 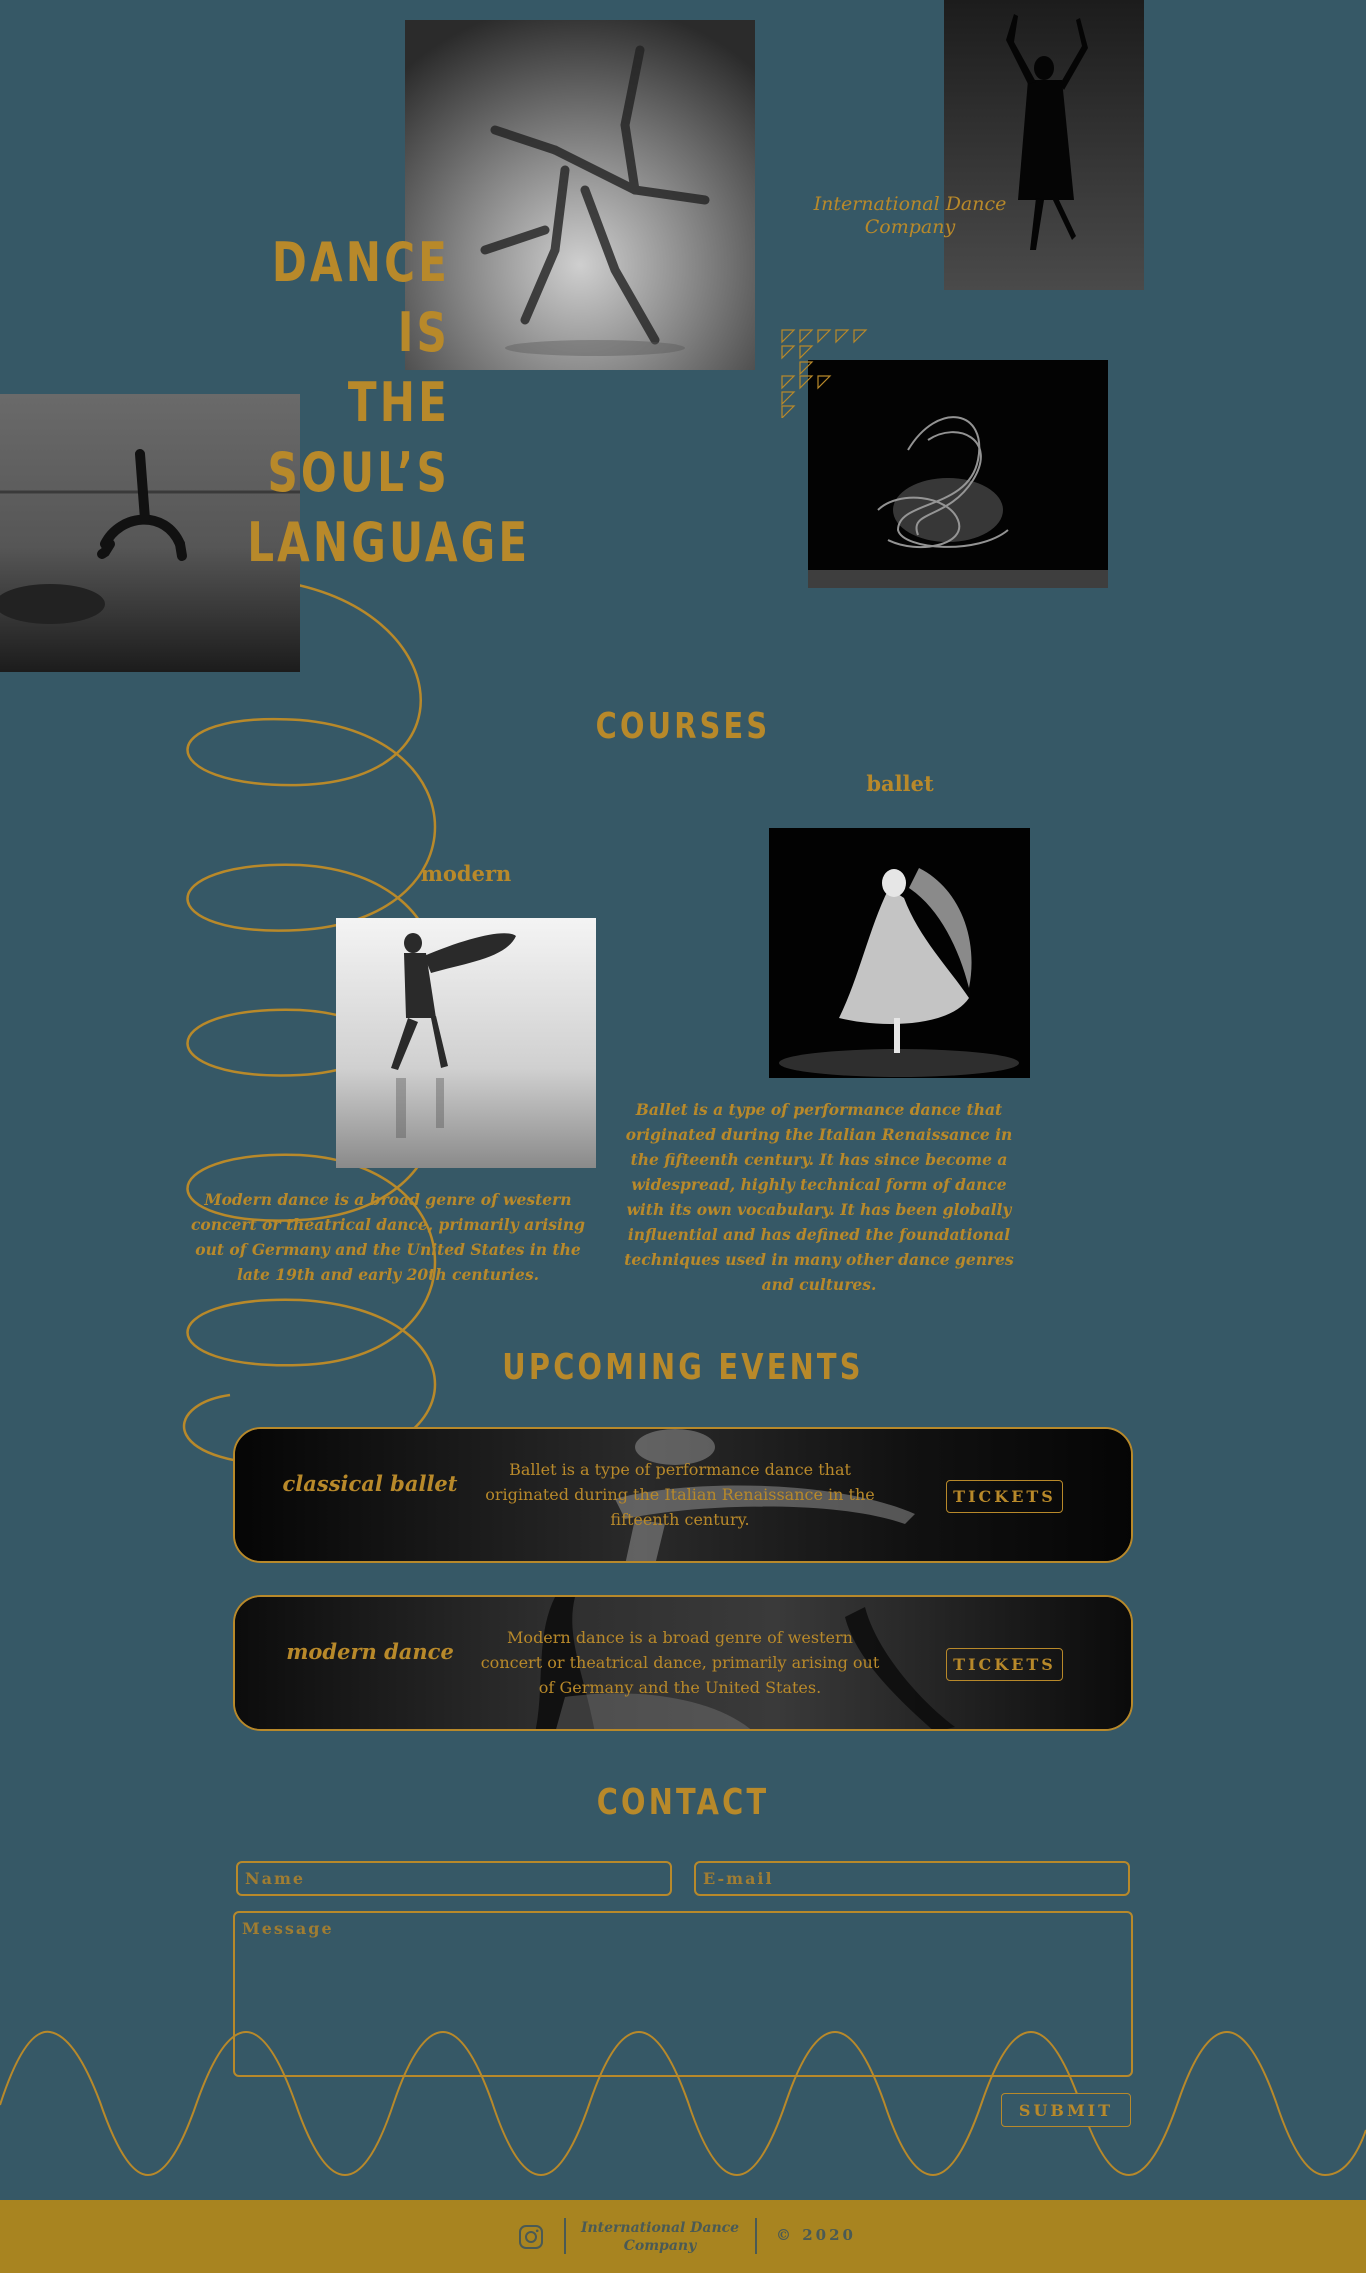 What do you see at coordinates (660, 2237) in the screenshot?
I see `footer-company-name: International Dance Company` at bounding box center [660, 2237].